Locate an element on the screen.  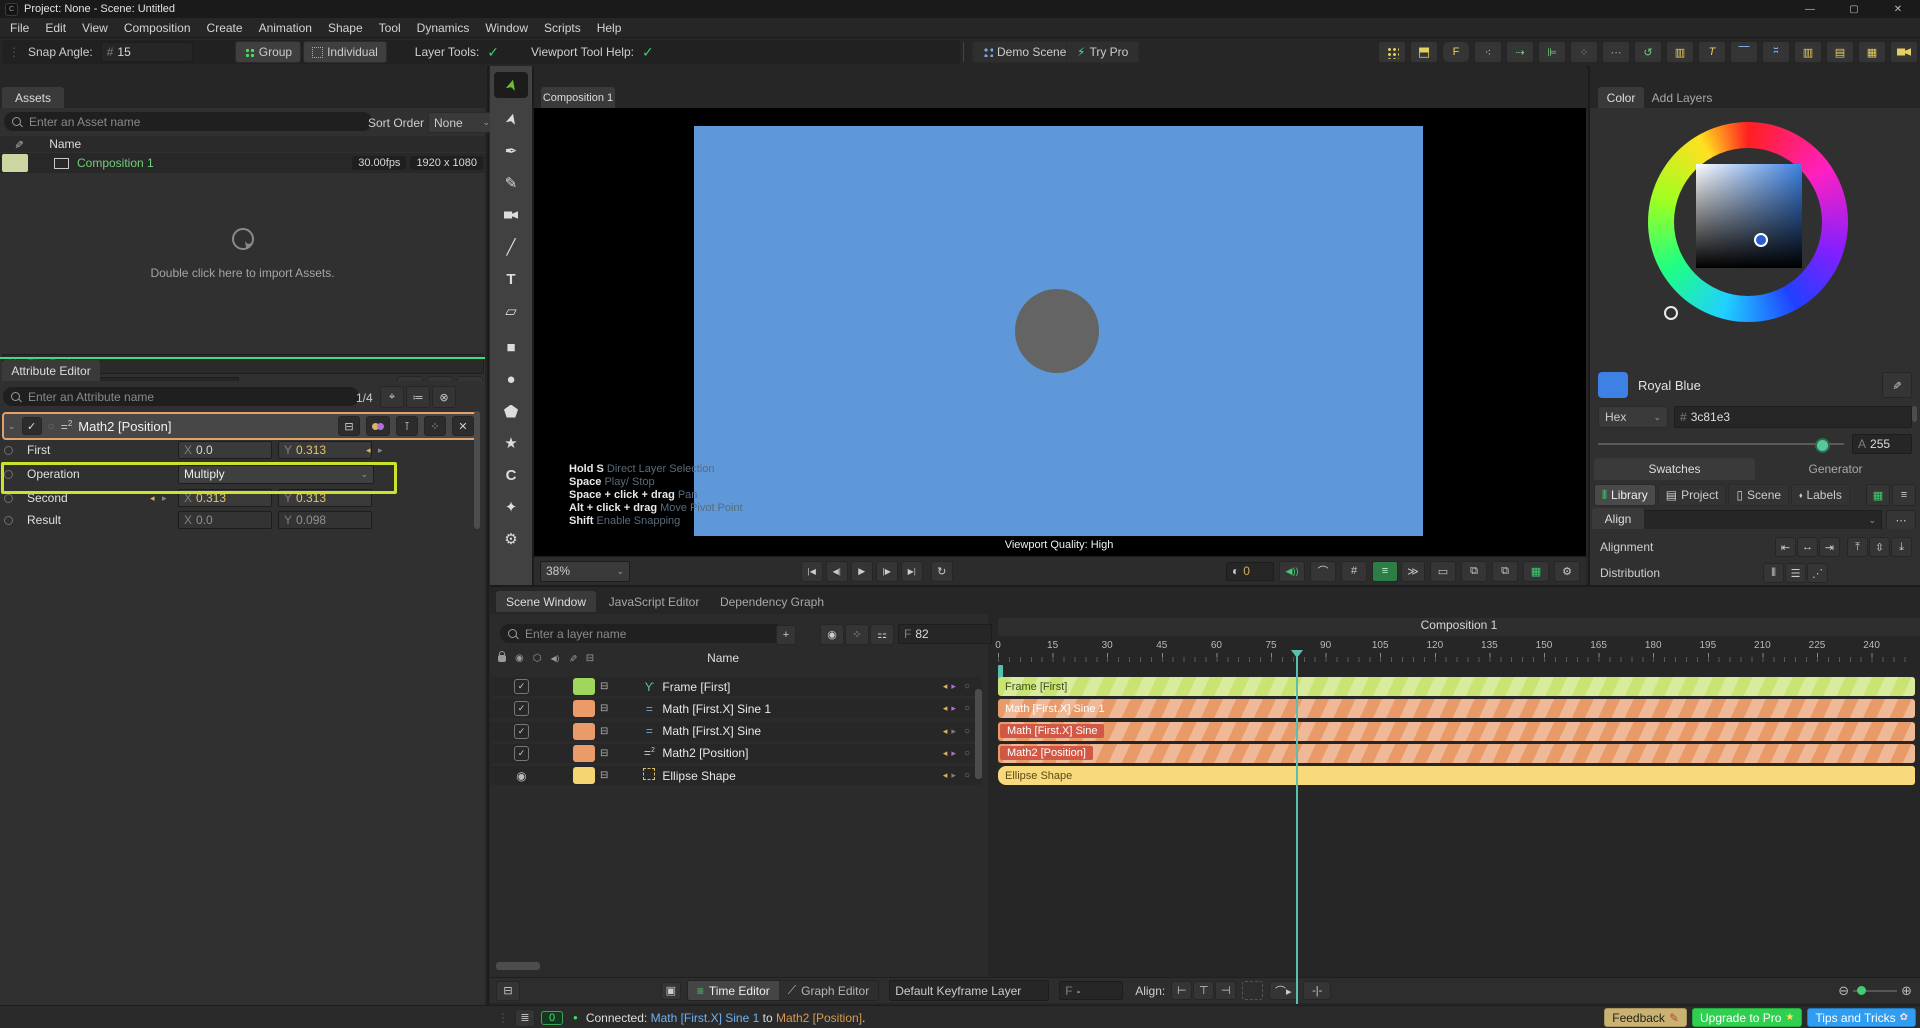
layer-list-icon: ≡ is located at coordinates (1385, 571).